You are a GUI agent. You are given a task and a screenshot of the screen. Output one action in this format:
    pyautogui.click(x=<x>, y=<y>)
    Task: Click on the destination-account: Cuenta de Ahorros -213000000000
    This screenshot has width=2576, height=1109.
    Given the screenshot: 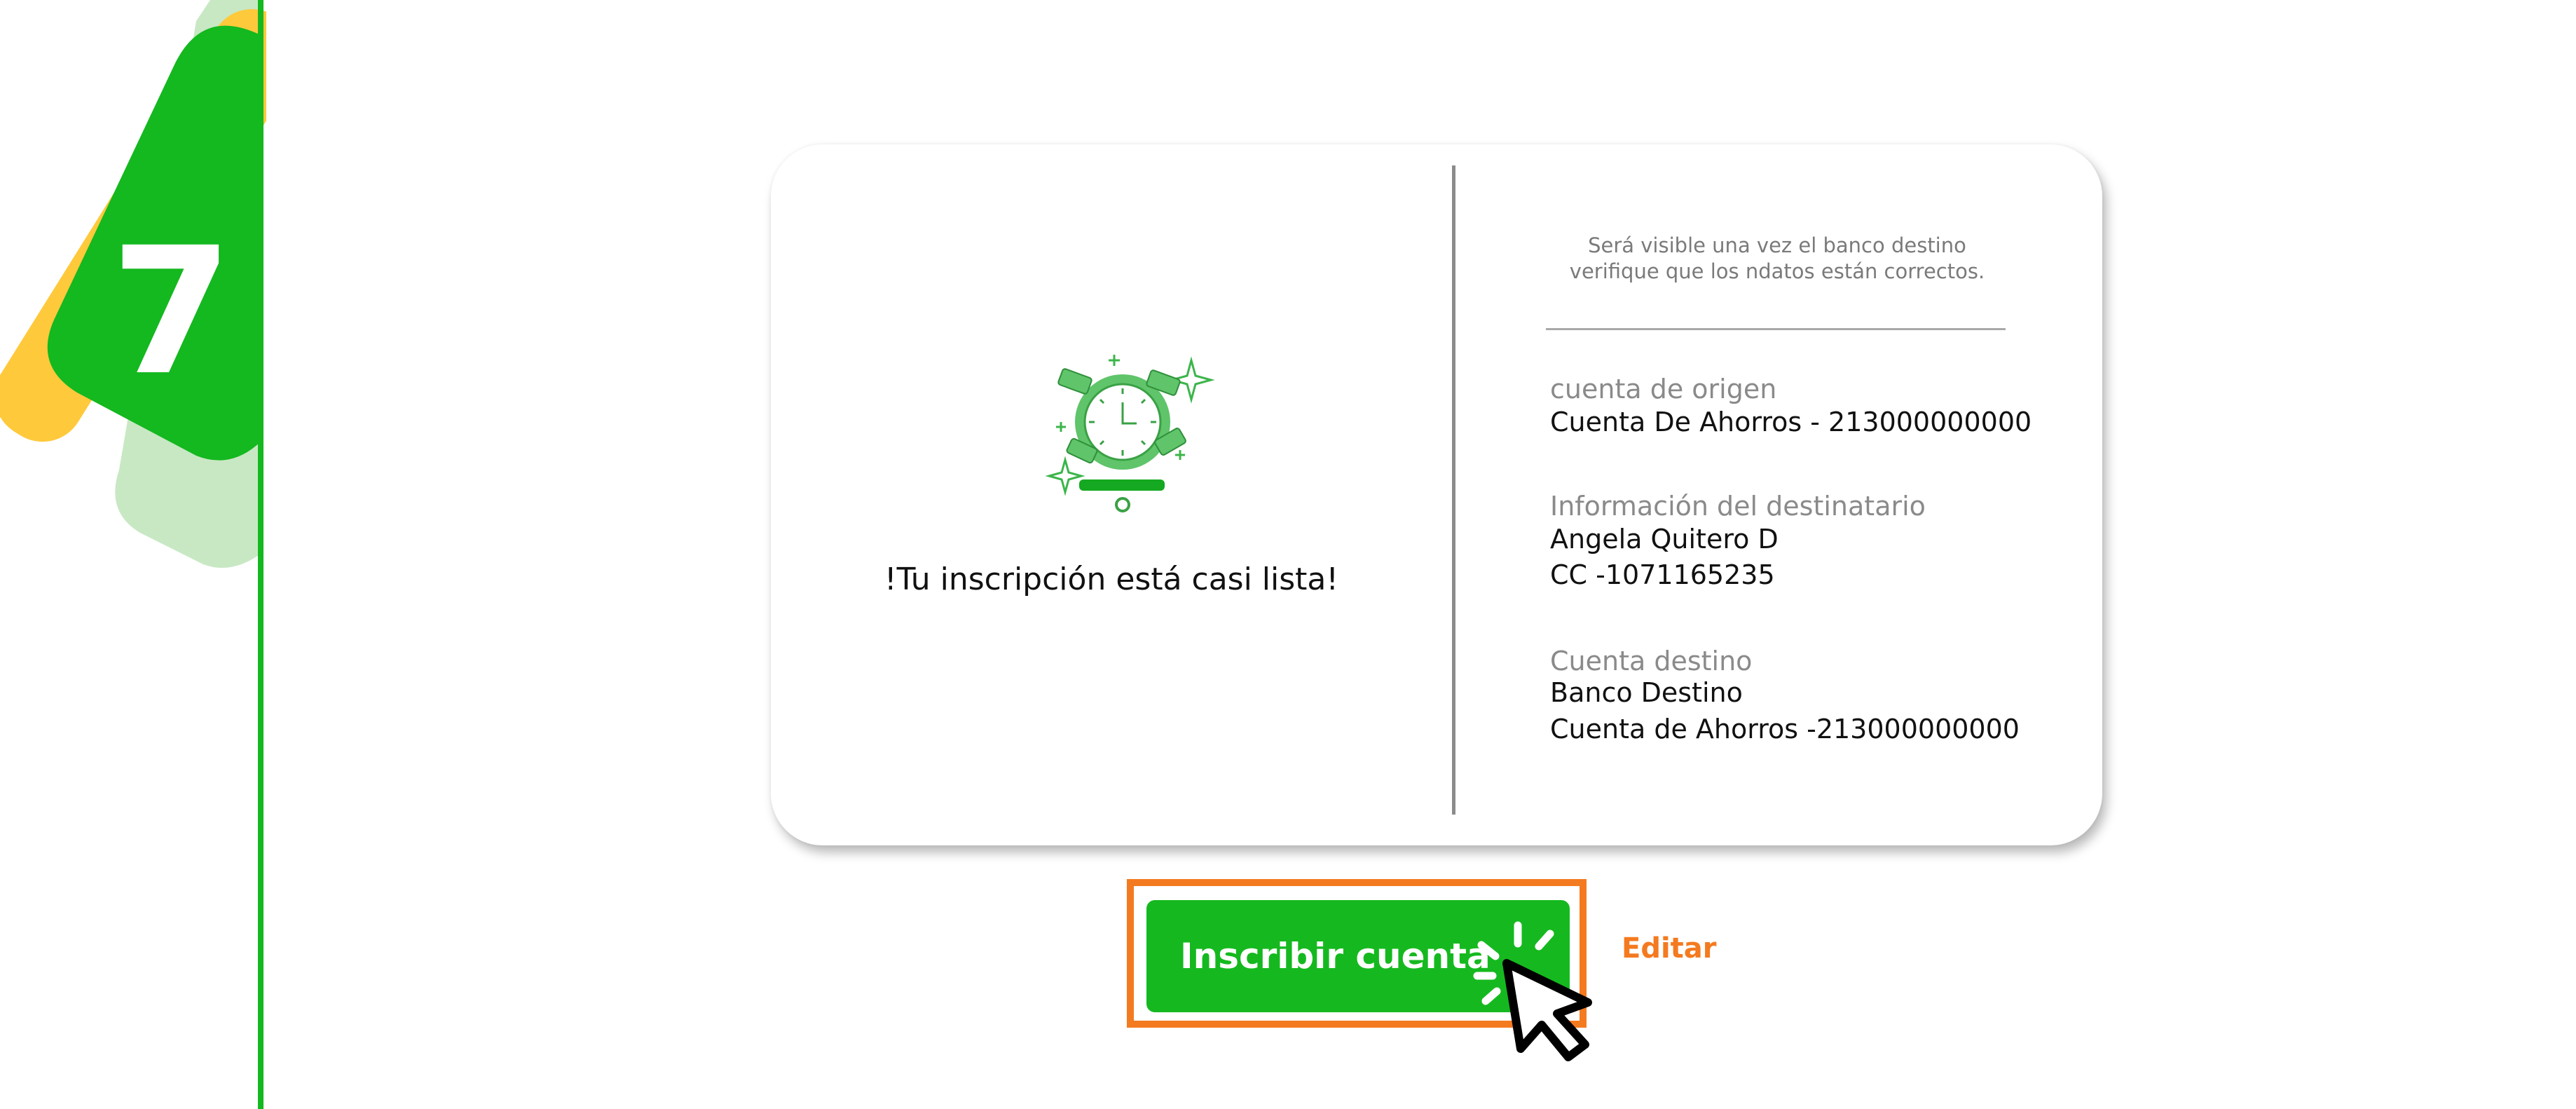 What is the action you would take?
    pyautogui.click(x=1785, y=729)
    